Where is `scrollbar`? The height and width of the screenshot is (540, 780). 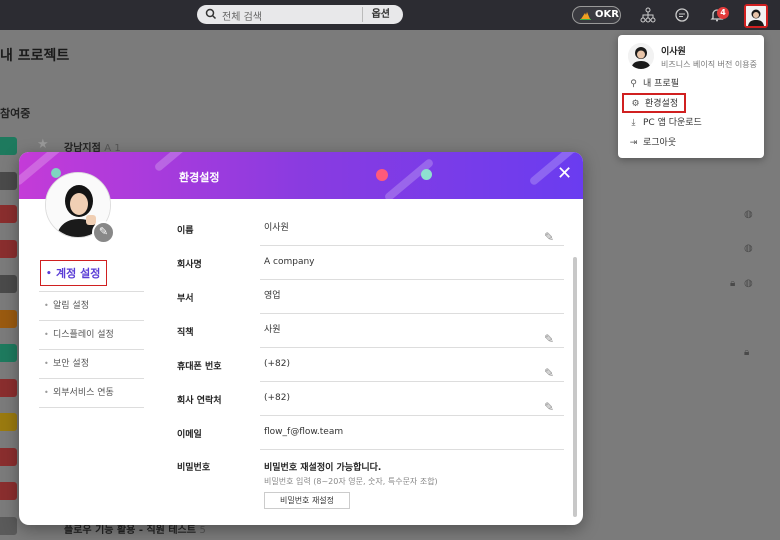 scrollbar is located at coordinates (575, 387).